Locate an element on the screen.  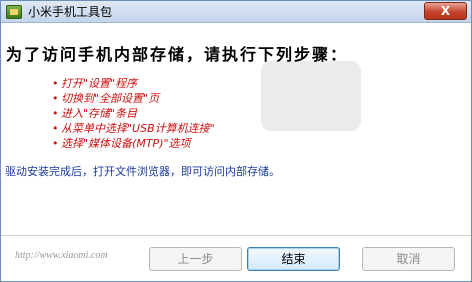
close-icon: X is located at coordinates (445, 11).